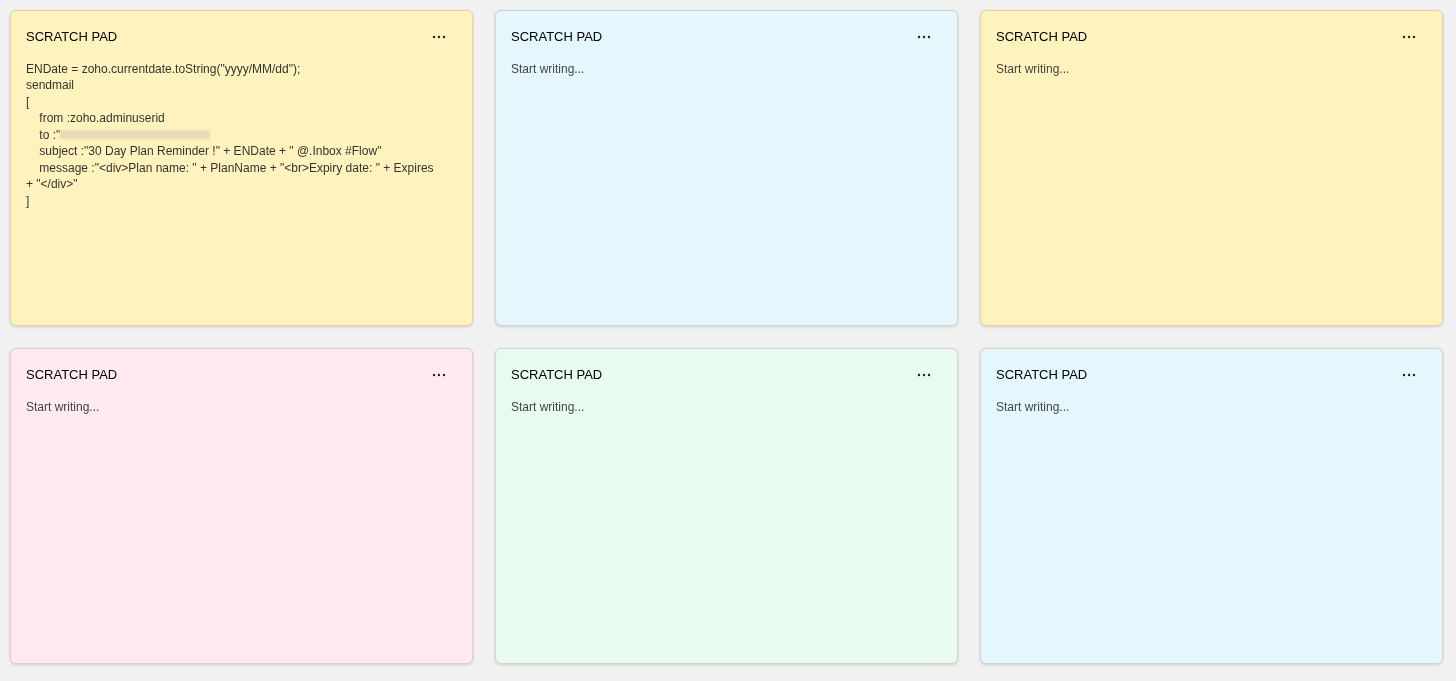  Describe the element at coordinates (52, 184) in the screenshot. I see `code-line: + "</div>"` at that location.